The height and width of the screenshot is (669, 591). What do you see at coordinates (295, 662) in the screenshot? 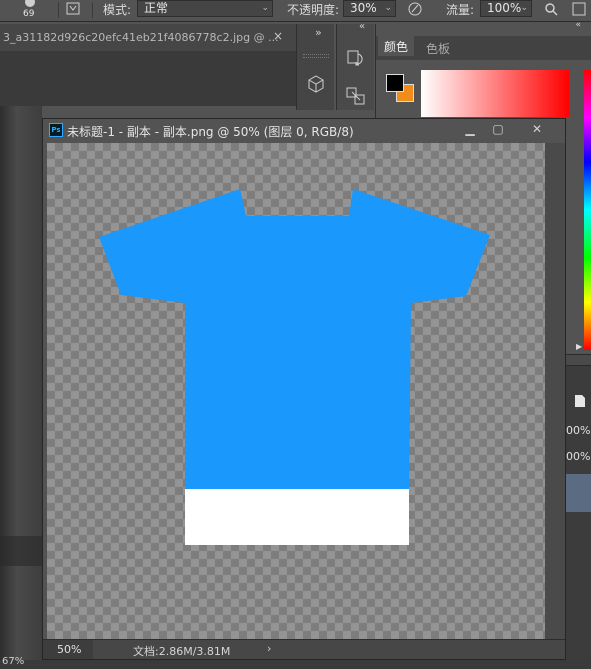
I see `bottom-strip: 67%` at bounding box center [295, 662].